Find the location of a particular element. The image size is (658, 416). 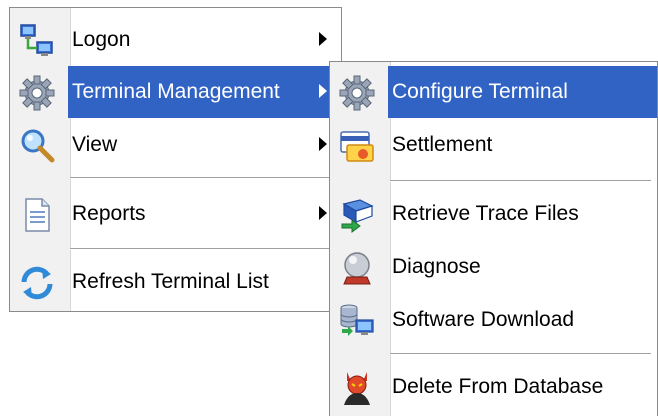

menu-item-delete-from-database: Delete From Database is located at coordinates (493, 387).